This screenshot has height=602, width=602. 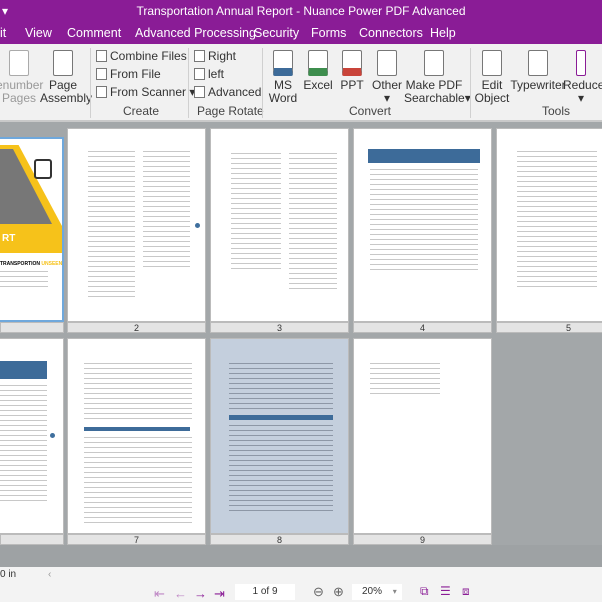 I want to click on measure-readout: 0 in, so click(x=8, y=574).